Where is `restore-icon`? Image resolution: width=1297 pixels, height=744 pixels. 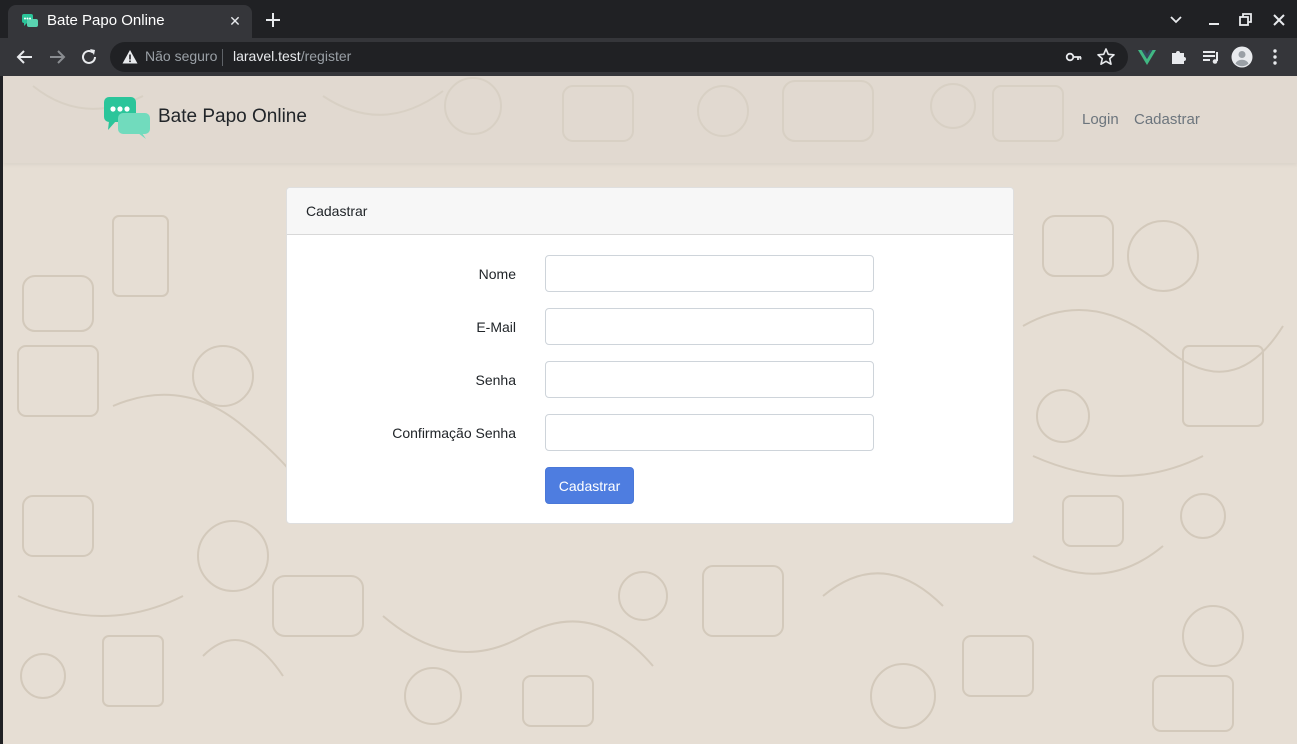 restore-icon is located at coordinates (1245, 20).